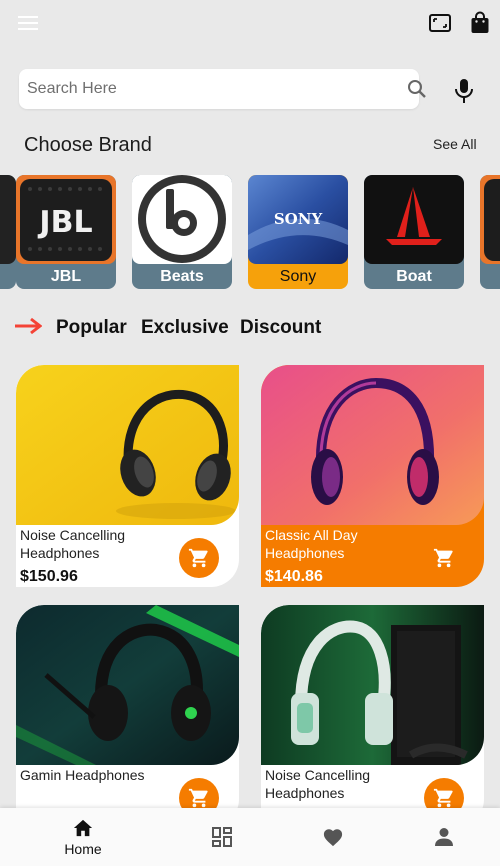  What do you see at coordinates (311, 544) in the screenshot?
I see `product-name: Classic All Day Headphones` at bounding box center [311, 544].